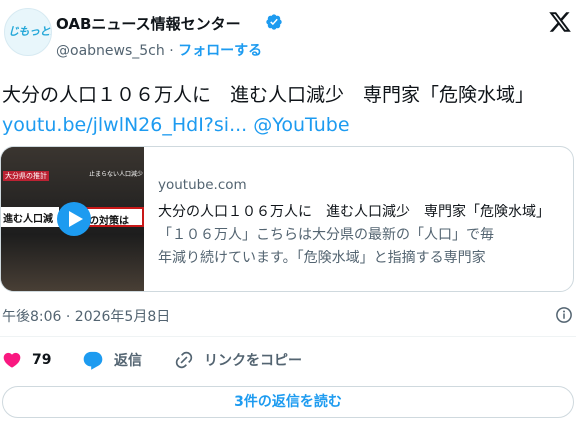 This screenshot has height=430, width=576. Describe the element at coordinates (326, 235) in the screenshot. I see `card-description-line-1: 「１０６万人」こちらは大分県の最新の「人口」で毎` at that location.